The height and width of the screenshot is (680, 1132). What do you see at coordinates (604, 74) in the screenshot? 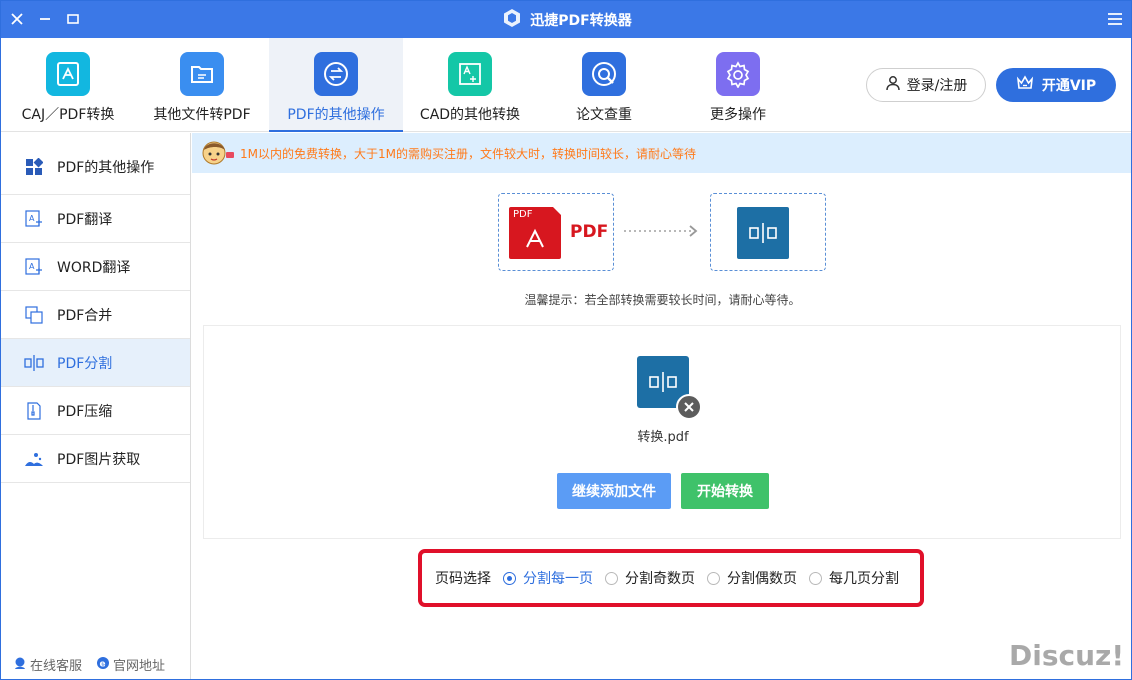
I see `check-search-icon` at bounding box center [604, 74].